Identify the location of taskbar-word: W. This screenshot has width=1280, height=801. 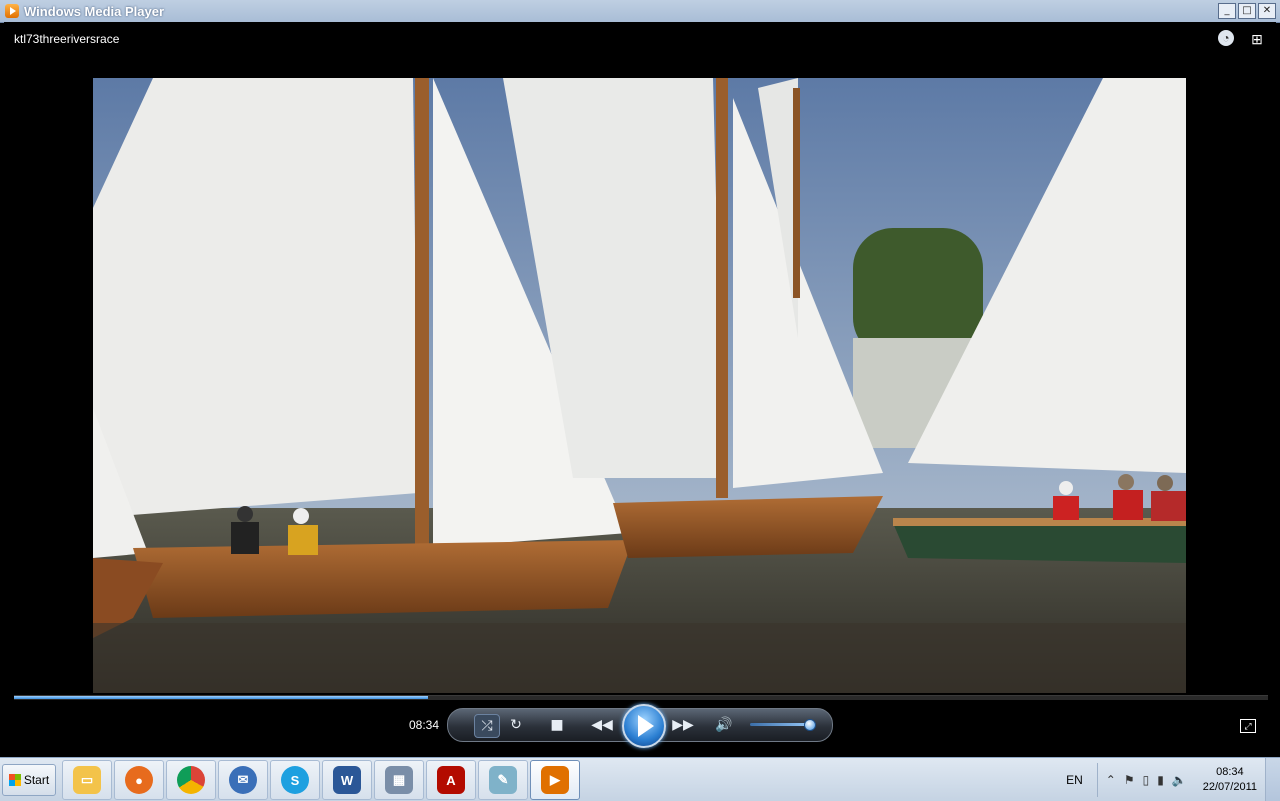
(347, 780).